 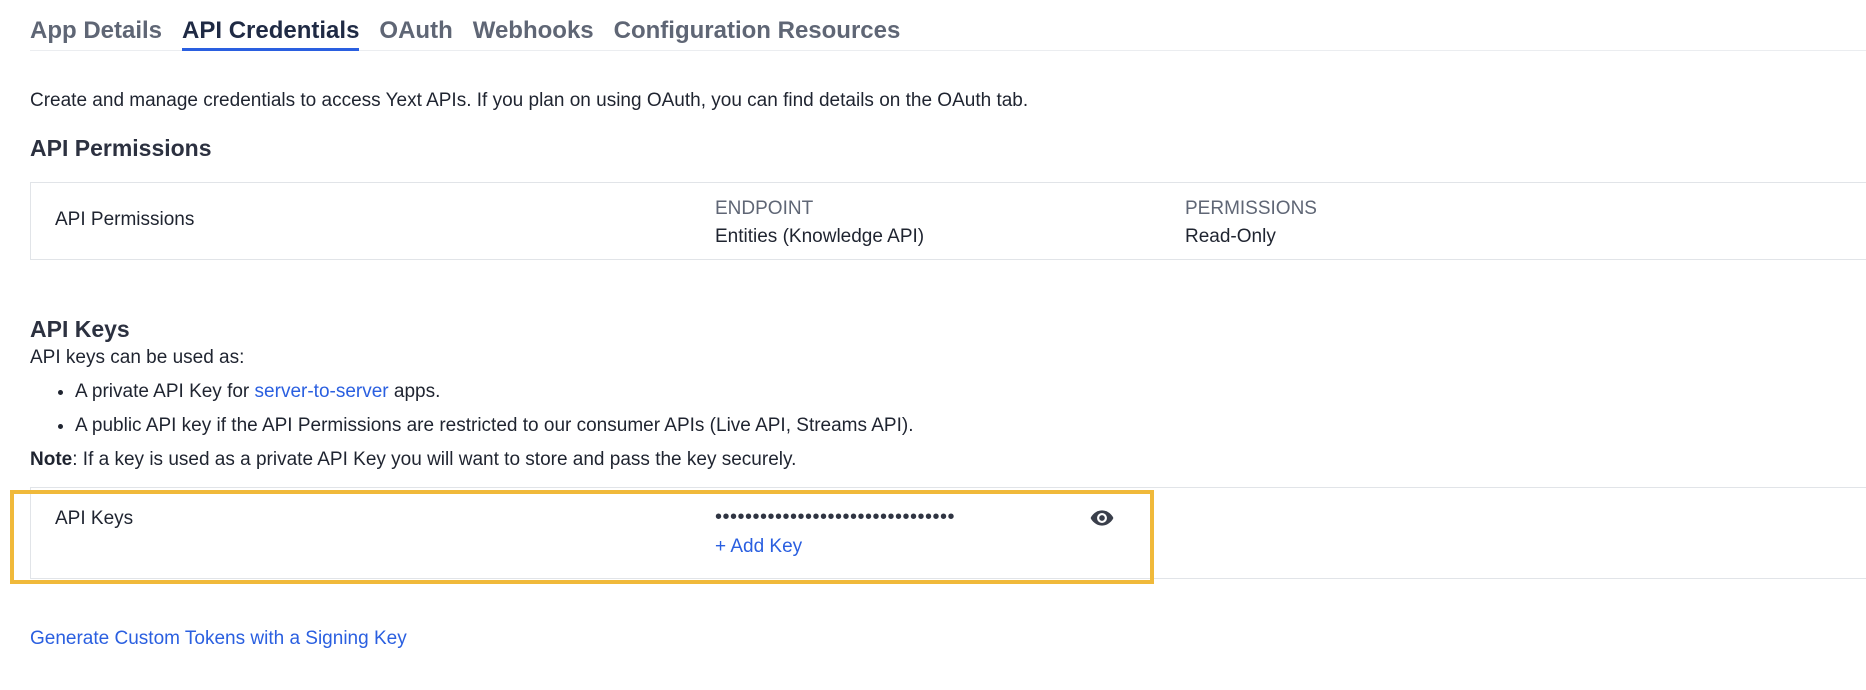 I want to click on tab-oauth: OAuth, so click(x=415, y=26).